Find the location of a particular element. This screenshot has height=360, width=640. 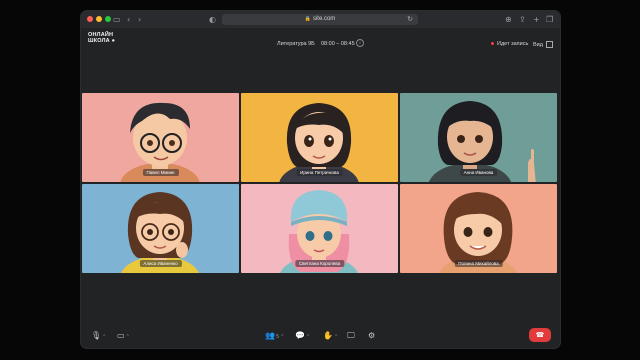

window-controls is located at coordinates (99, 19).